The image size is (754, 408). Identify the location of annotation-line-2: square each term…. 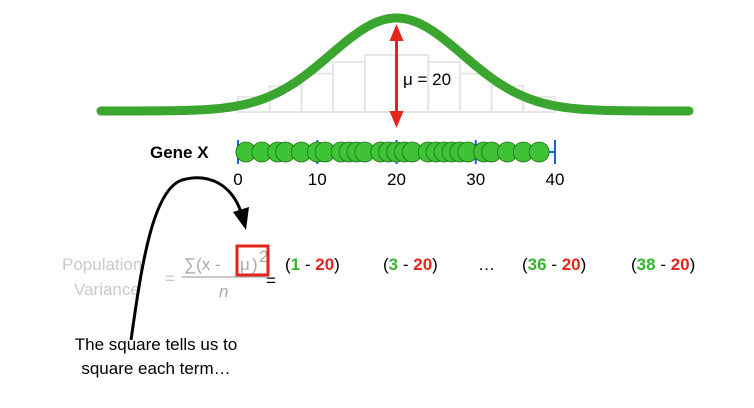
(156, 368).